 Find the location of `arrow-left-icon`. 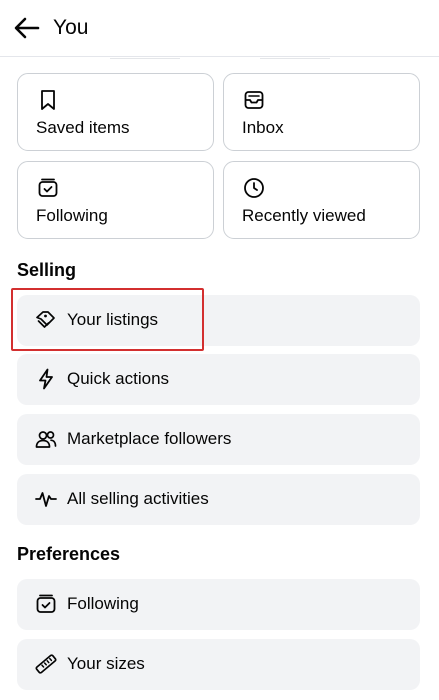

arrow-left-icon is located at coordinates (27, 28).